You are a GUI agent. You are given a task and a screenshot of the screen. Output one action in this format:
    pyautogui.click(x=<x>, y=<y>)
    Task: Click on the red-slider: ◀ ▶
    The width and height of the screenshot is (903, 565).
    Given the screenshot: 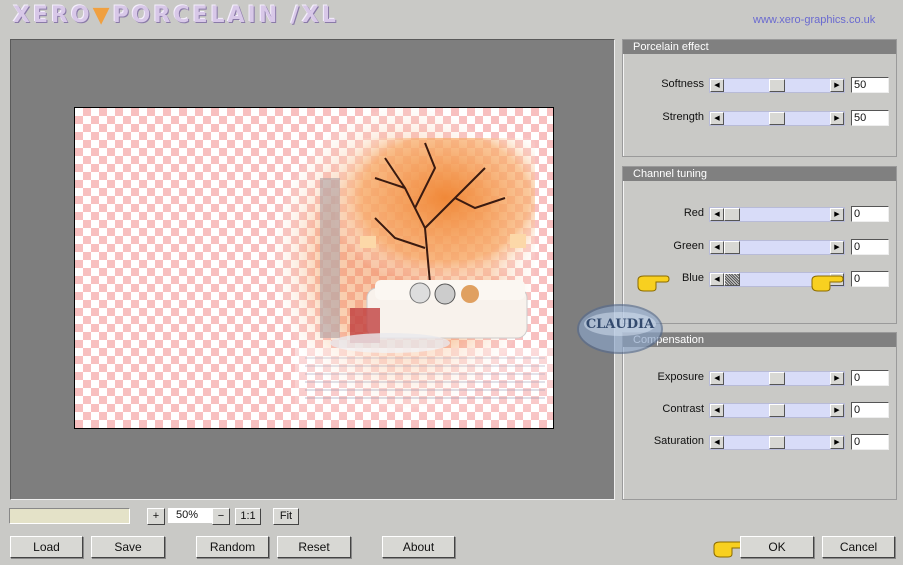 What is the action you would take?
    pyautogui.click(x=777, y=214)
    